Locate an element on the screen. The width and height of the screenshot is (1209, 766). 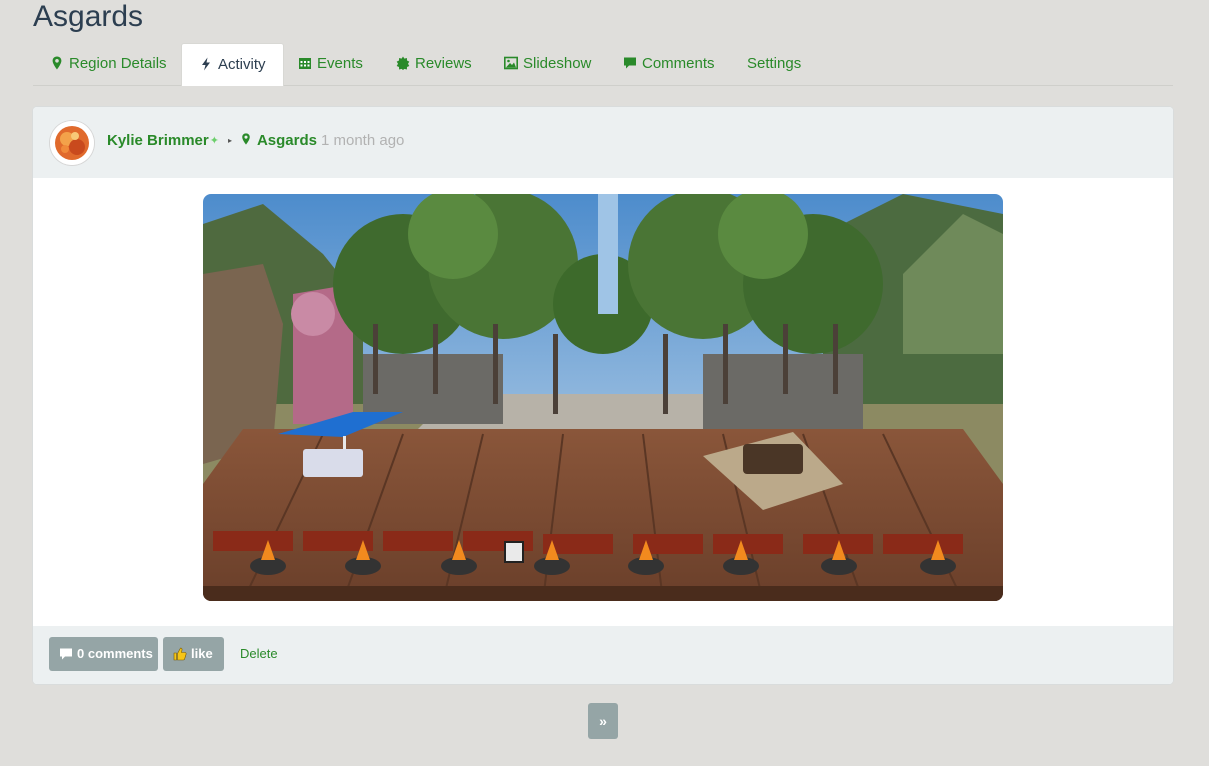
post-time: 1 month ago is located at coordinates (362, 140).